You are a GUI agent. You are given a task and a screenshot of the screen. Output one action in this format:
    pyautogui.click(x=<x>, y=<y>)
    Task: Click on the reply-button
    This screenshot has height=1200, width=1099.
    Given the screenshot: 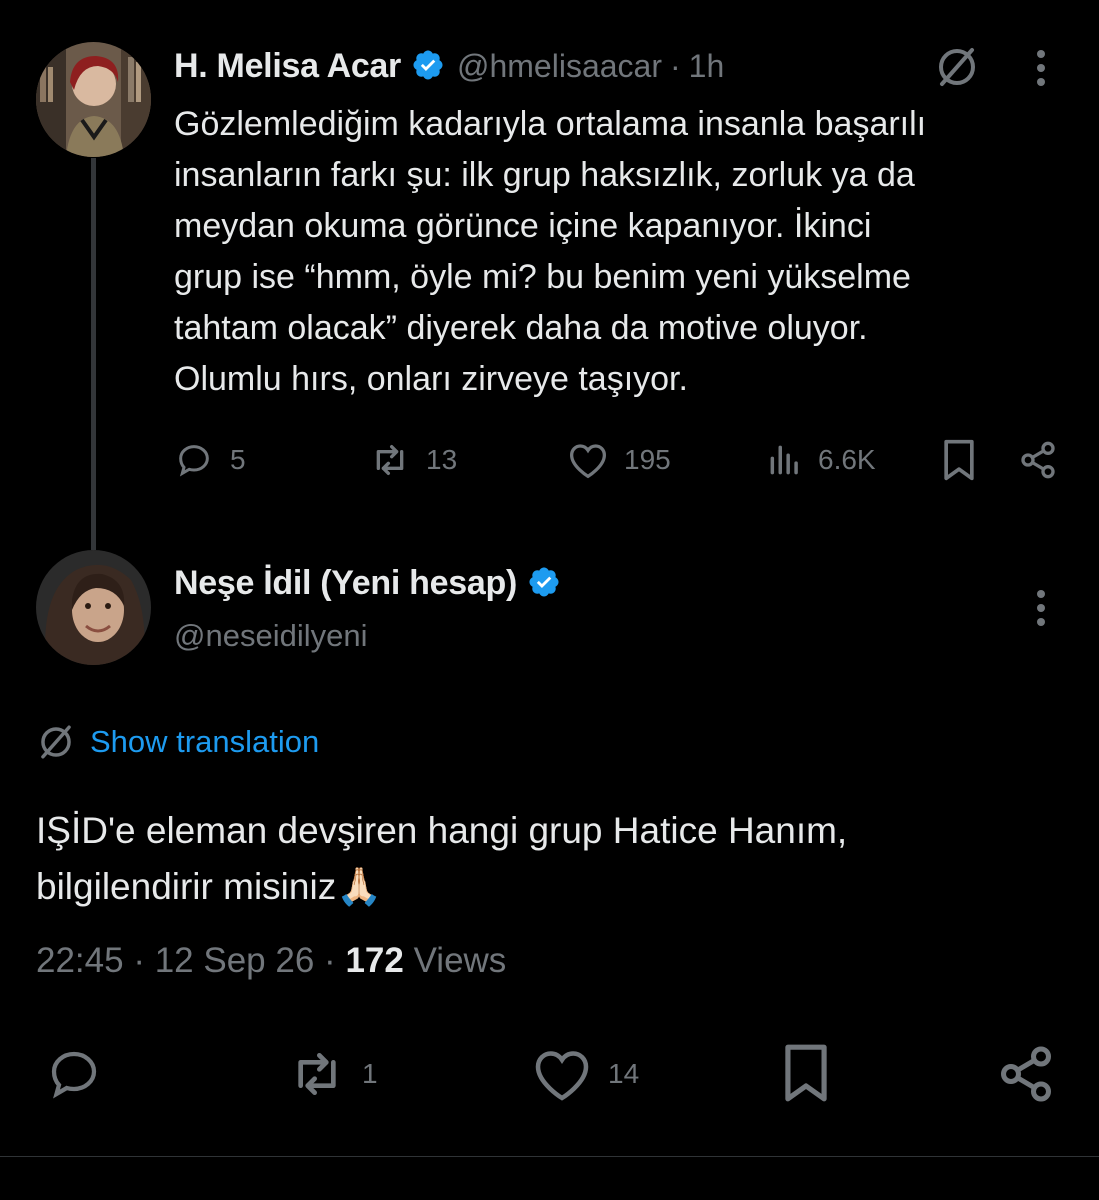 What is the action you would take?
    pyautogui.click(x=74, y=1074)
    